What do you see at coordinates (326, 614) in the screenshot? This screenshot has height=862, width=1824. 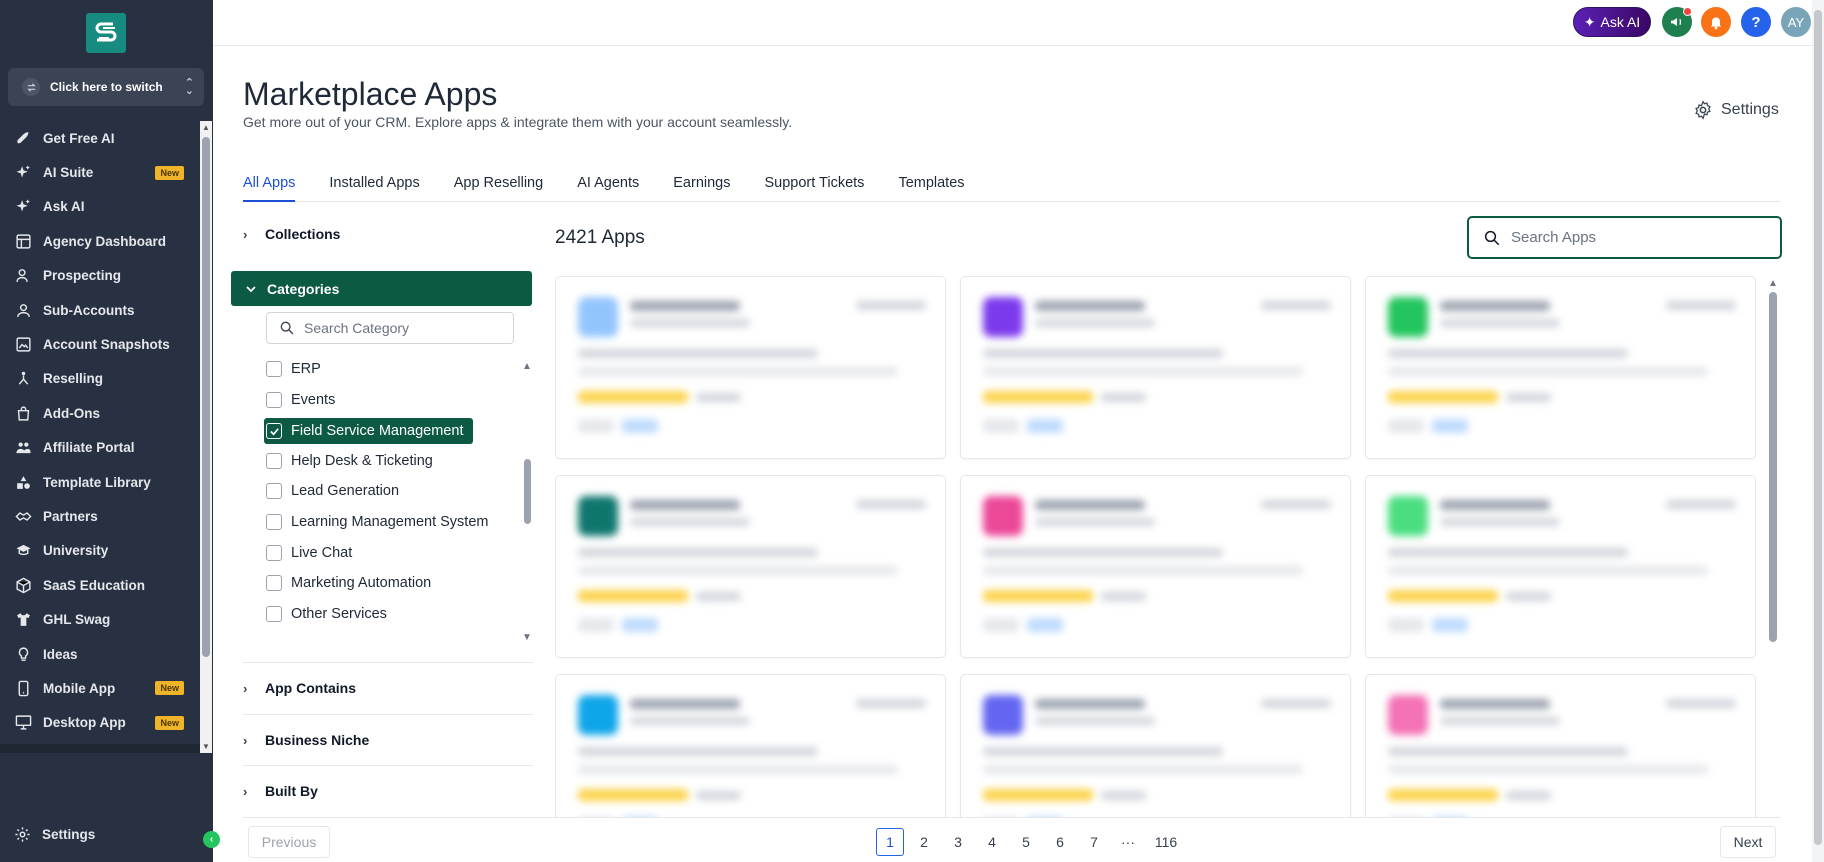 I see `category-option: Other Services` at bounding box center [326, 614].